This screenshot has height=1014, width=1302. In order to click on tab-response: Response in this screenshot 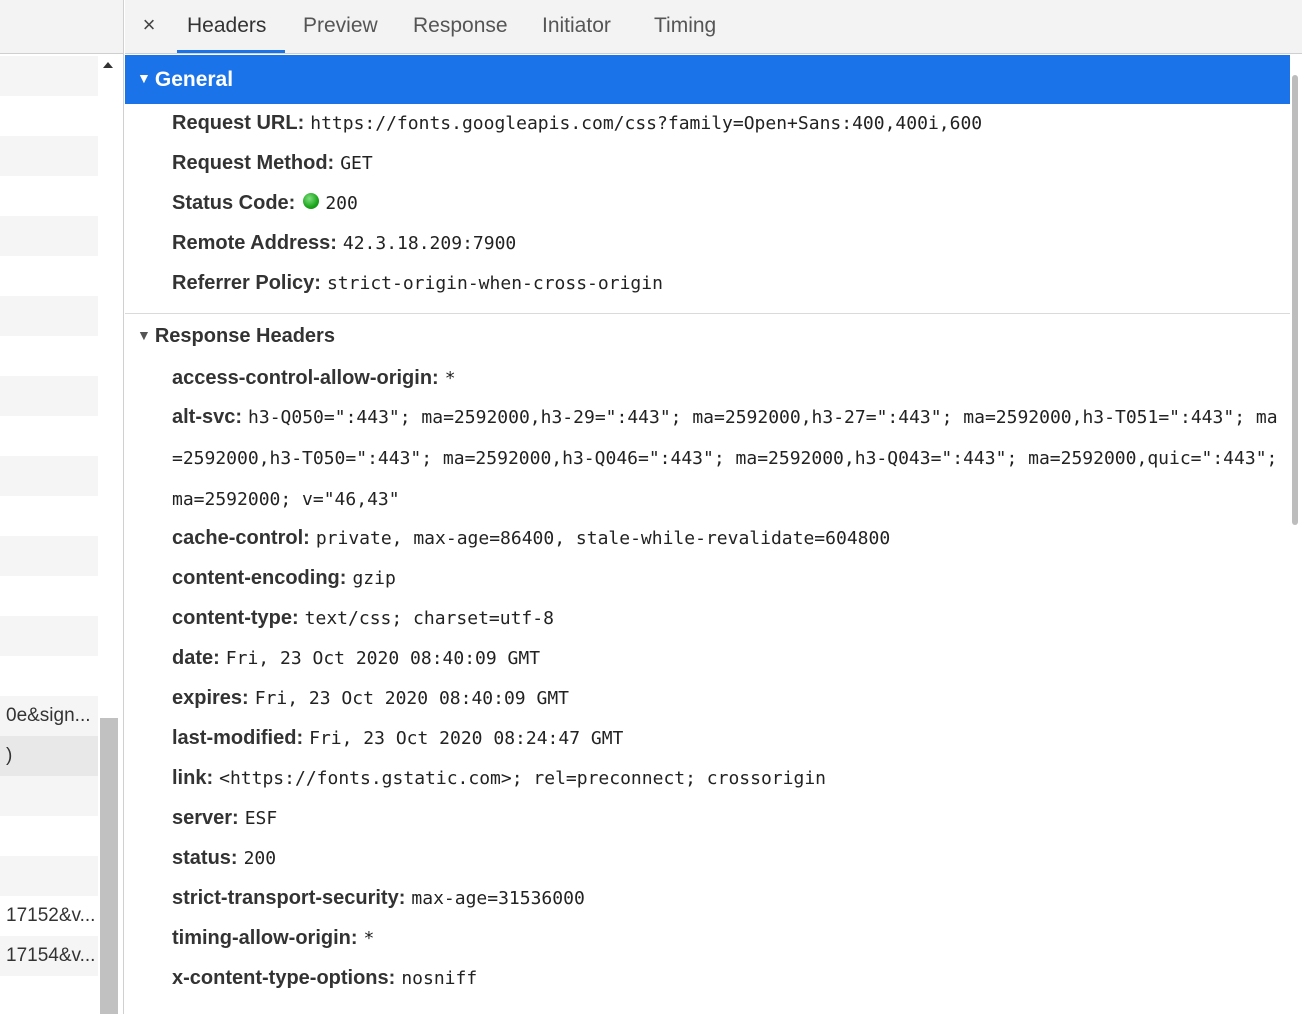, I will do `click(460, 26)`.